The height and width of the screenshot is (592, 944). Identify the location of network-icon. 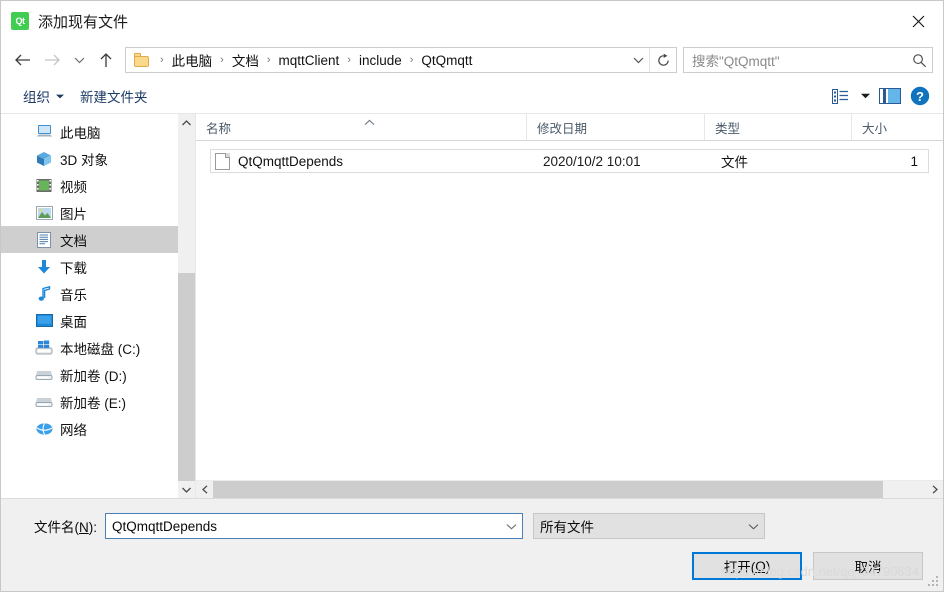
(44, 429).